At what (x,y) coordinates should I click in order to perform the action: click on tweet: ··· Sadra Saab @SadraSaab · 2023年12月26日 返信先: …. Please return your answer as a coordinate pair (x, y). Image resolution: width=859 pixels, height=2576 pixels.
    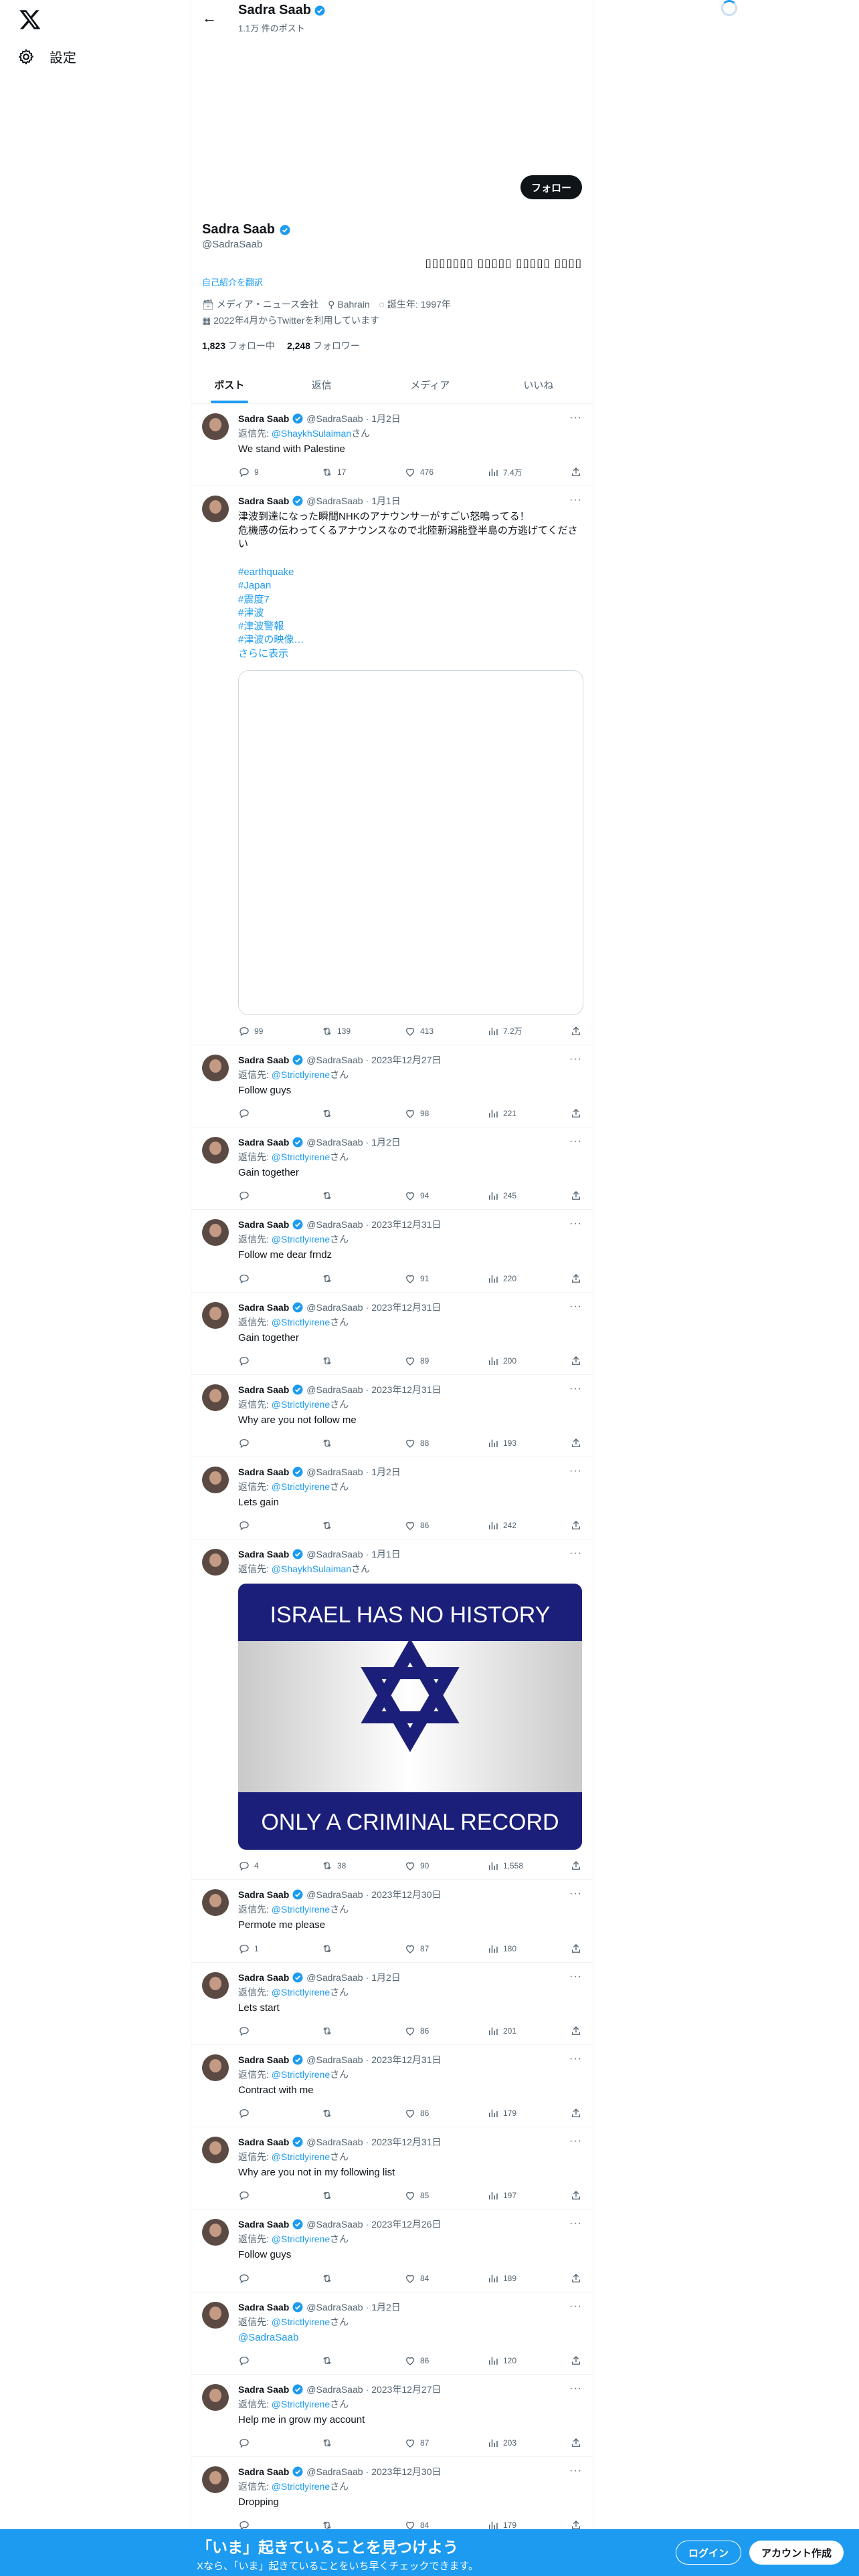
    Looking at the image, I should click on (392, 2251).